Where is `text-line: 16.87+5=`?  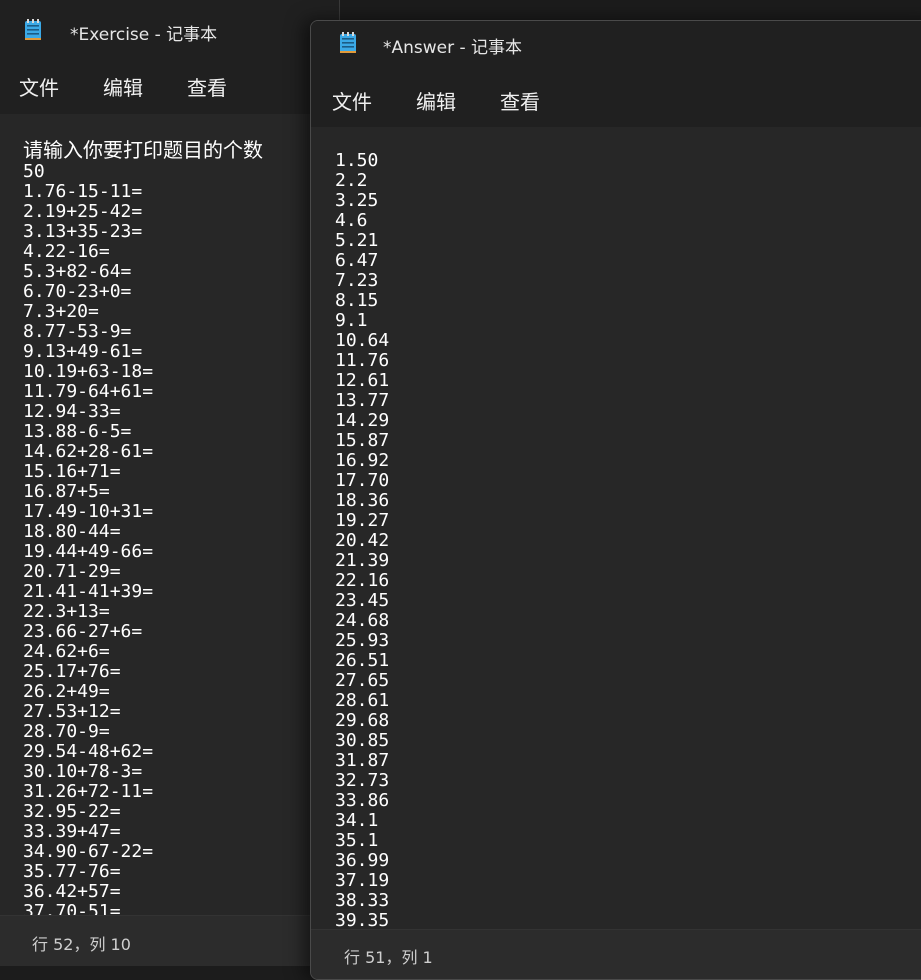
text-line: 16.87+5= is located at coordinates (66, 491).